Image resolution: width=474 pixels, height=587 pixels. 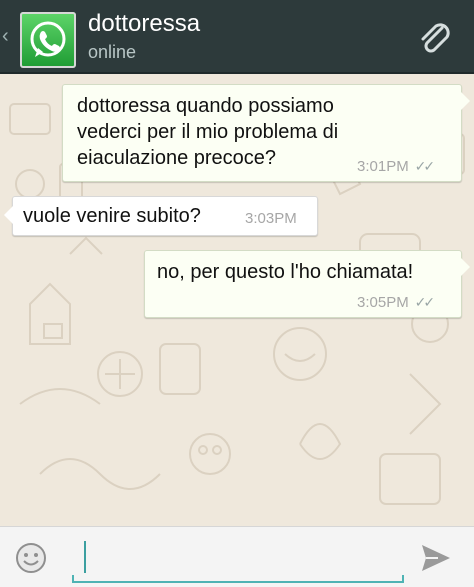 I want to click on chevron-left-icon: ‹, so click(x=8, y=36).